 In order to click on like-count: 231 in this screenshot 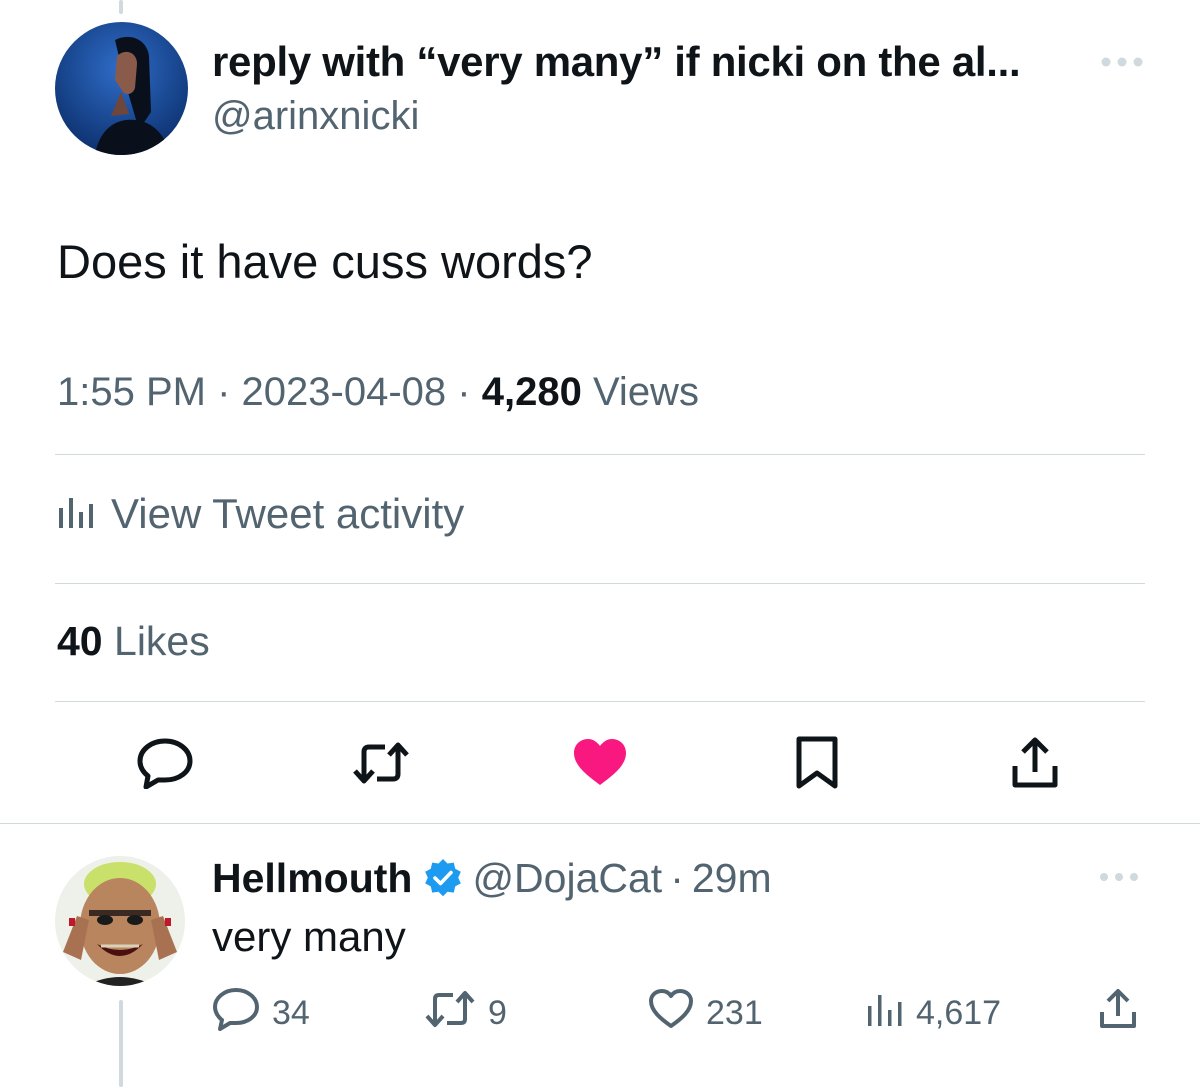, I will do `click(734, 1012)`.